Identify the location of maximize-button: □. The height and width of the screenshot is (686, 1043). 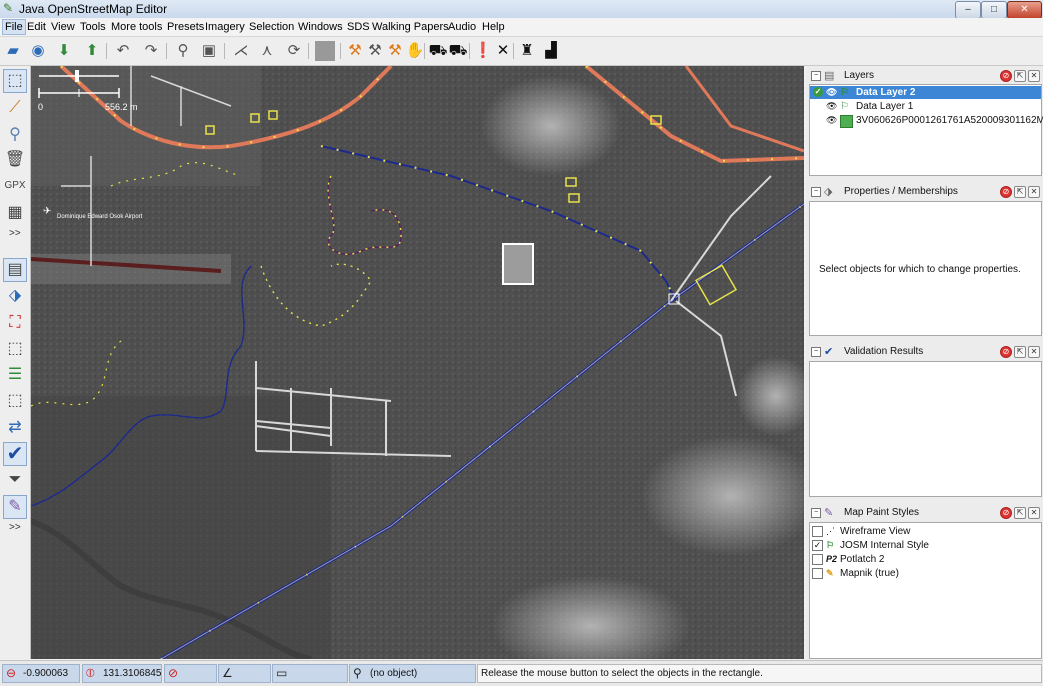
(994, 10).